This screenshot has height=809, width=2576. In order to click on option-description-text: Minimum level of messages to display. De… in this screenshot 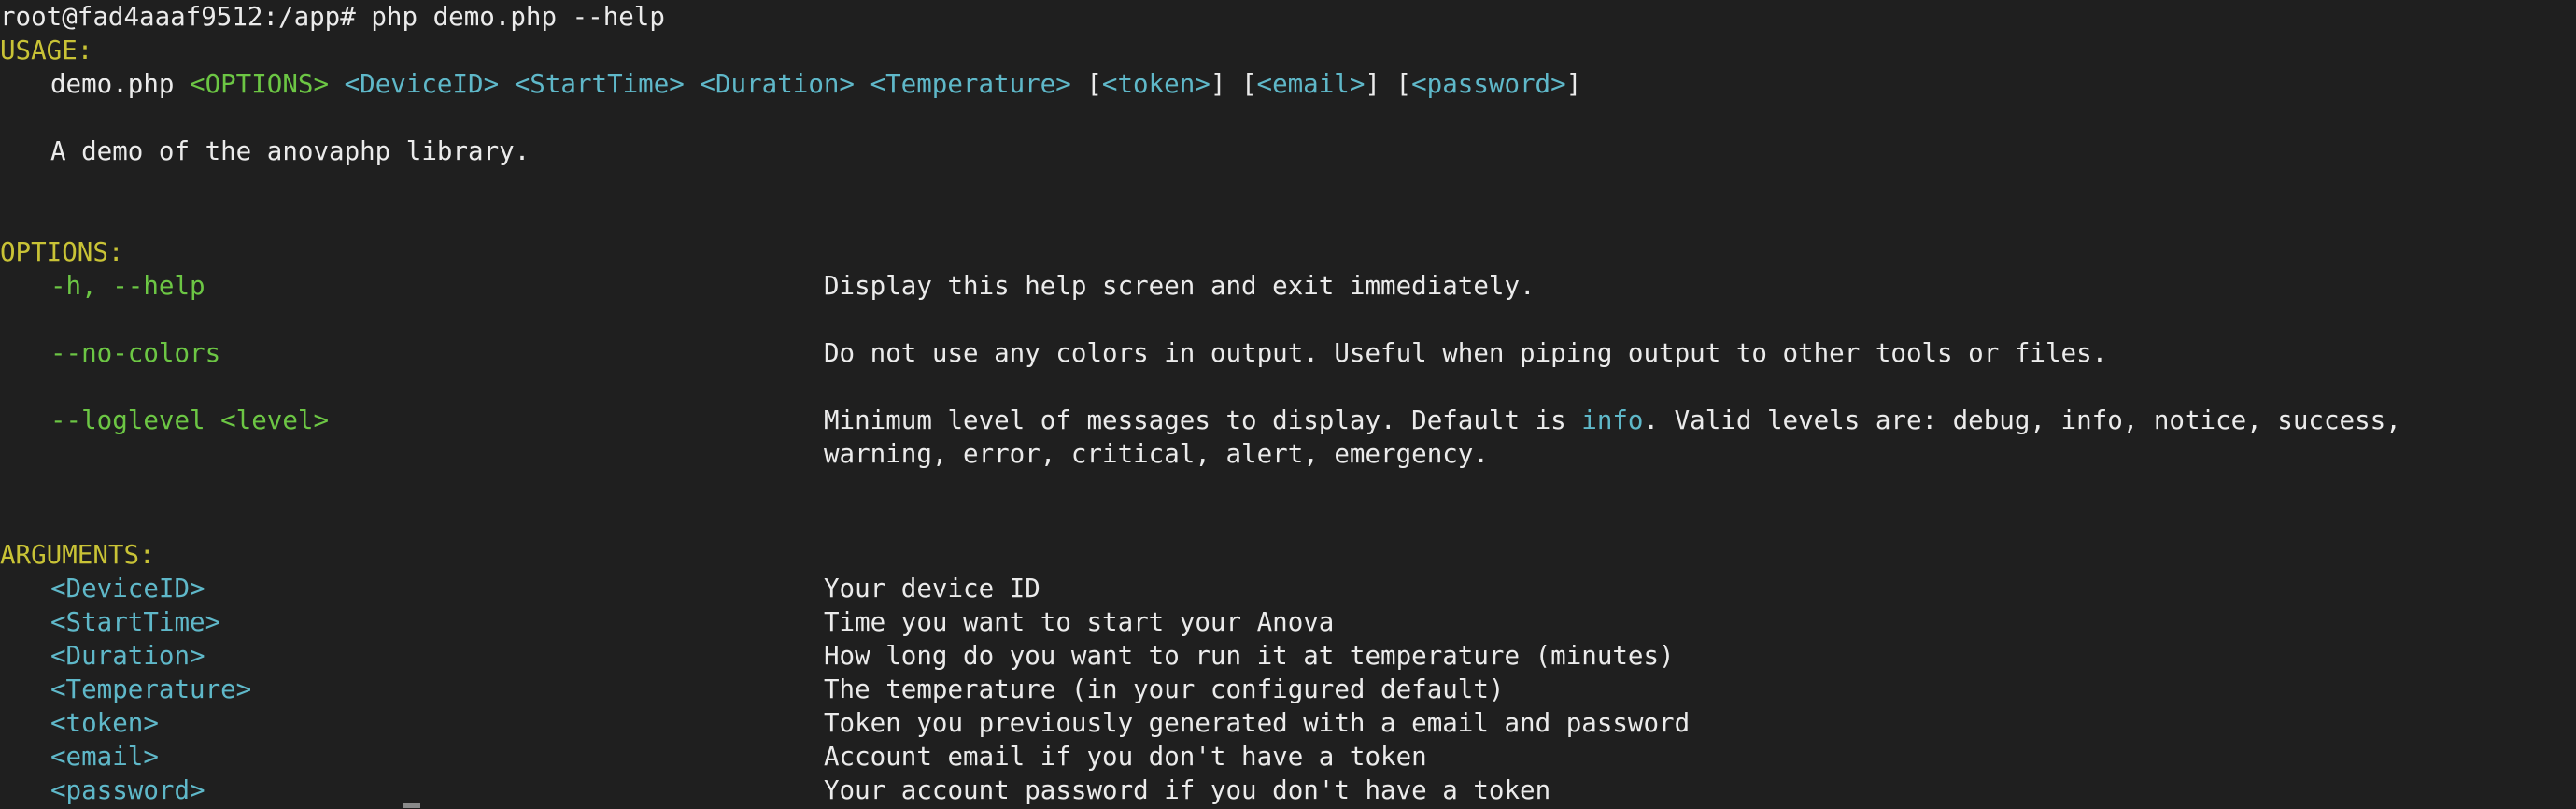, I will do `click(1203, 420)`.